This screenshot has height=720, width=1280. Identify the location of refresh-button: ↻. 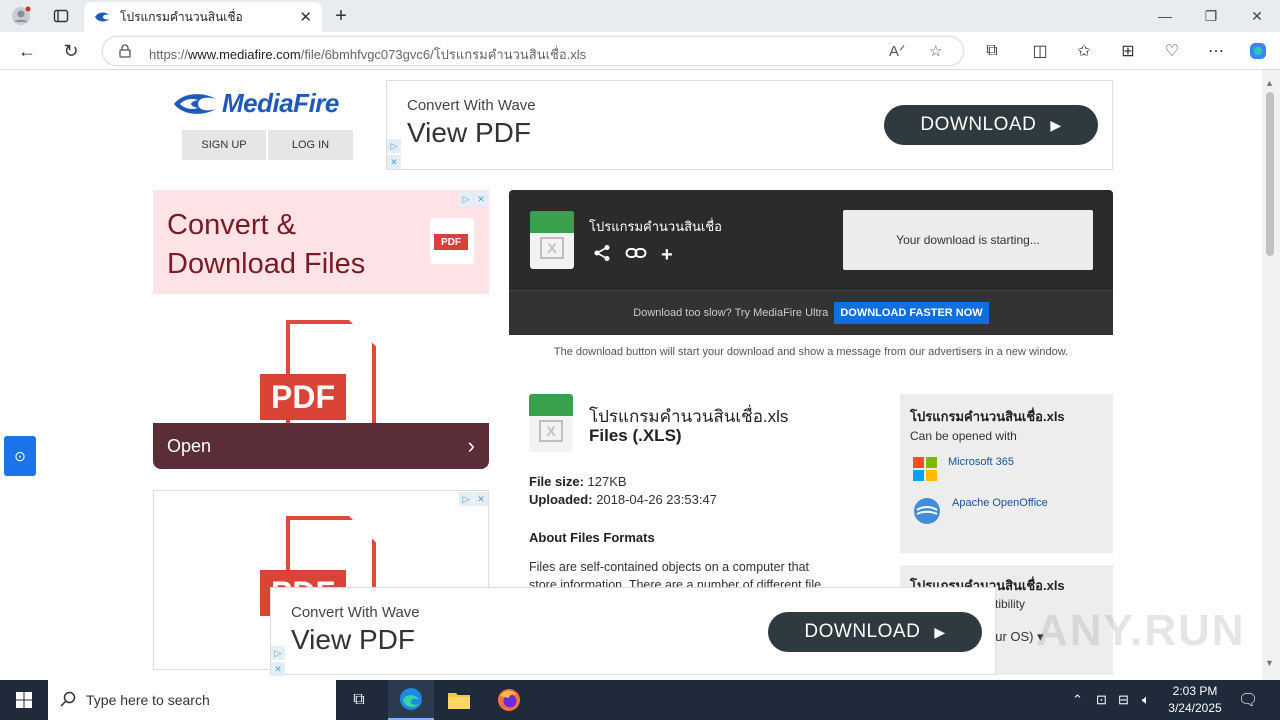
(71, 51).